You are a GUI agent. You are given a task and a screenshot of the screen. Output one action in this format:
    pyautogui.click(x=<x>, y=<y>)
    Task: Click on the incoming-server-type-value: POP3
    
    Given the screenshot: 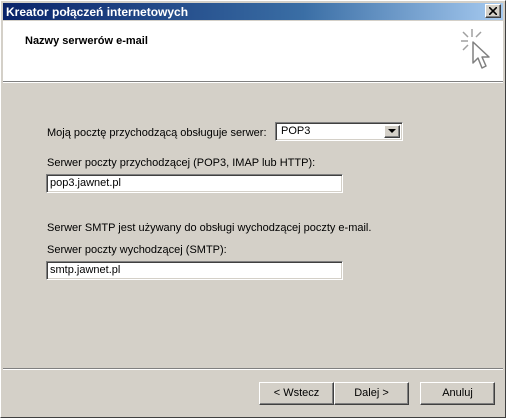 What is the action you would take?
    pyautogui.click(x=296, y=131)
    